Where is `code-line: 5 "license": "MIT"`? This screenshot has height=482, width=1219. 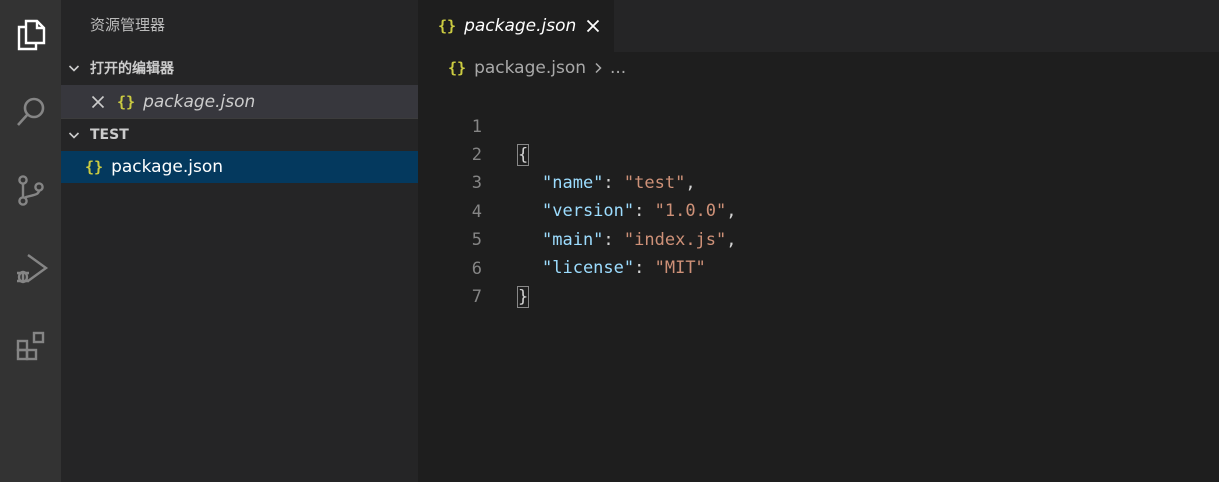
code-line: 5 "license": "MIT" is located at coordinates (818, 238).